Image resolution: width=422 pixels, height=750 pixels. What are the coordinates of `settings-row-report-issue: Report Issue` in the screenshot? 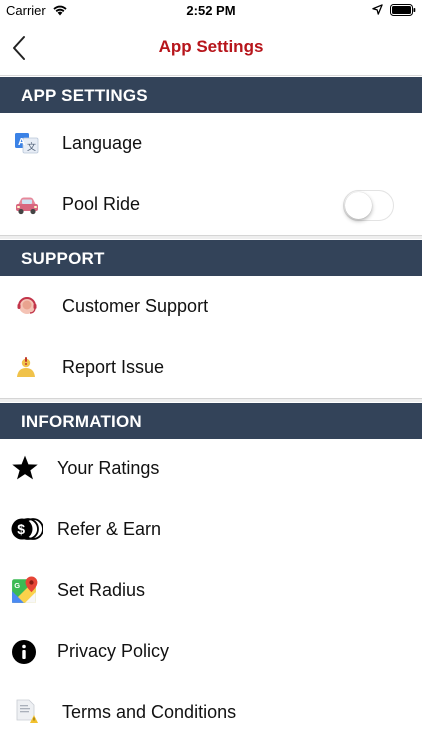 It's located at (211, 367).